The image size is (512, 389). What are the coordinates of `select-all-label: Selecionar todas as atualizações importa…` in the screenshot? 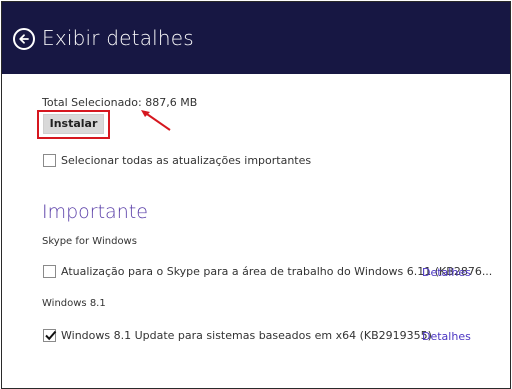 It's located at (186, 160).